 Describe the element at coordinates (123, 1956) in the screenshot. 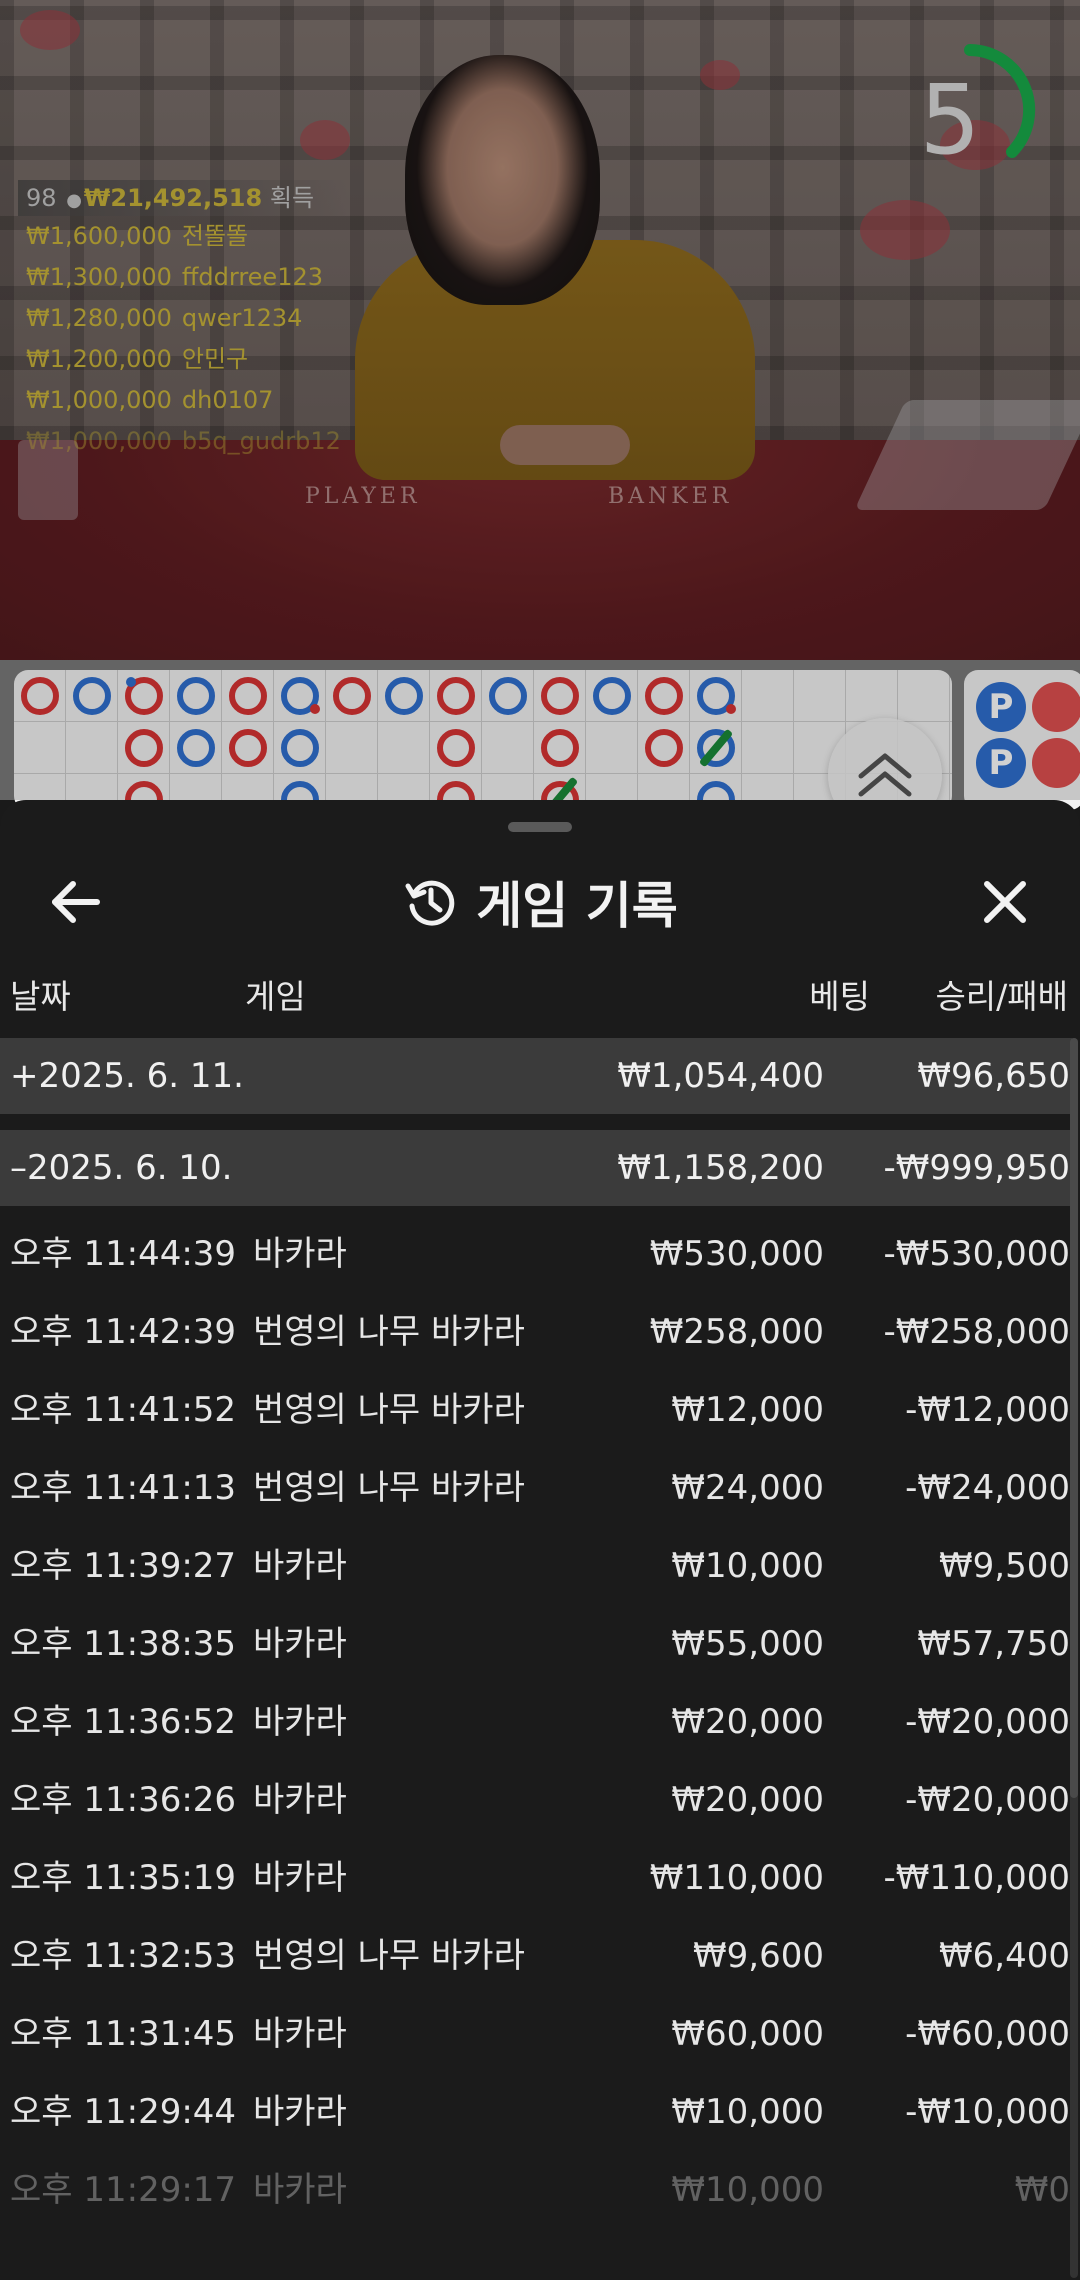

I see `row-time: 오후 11:32:53` at that location.